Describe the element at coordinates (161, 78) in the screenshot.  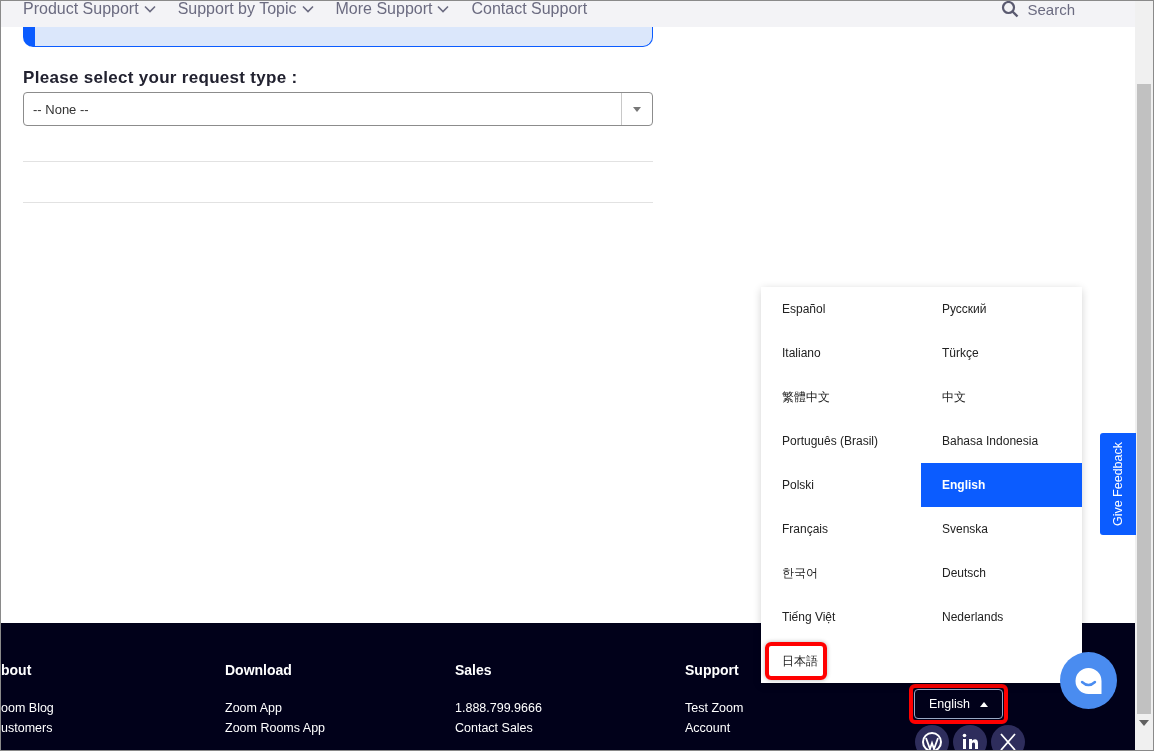
I see `form-label: Please select your request type :` at that location.